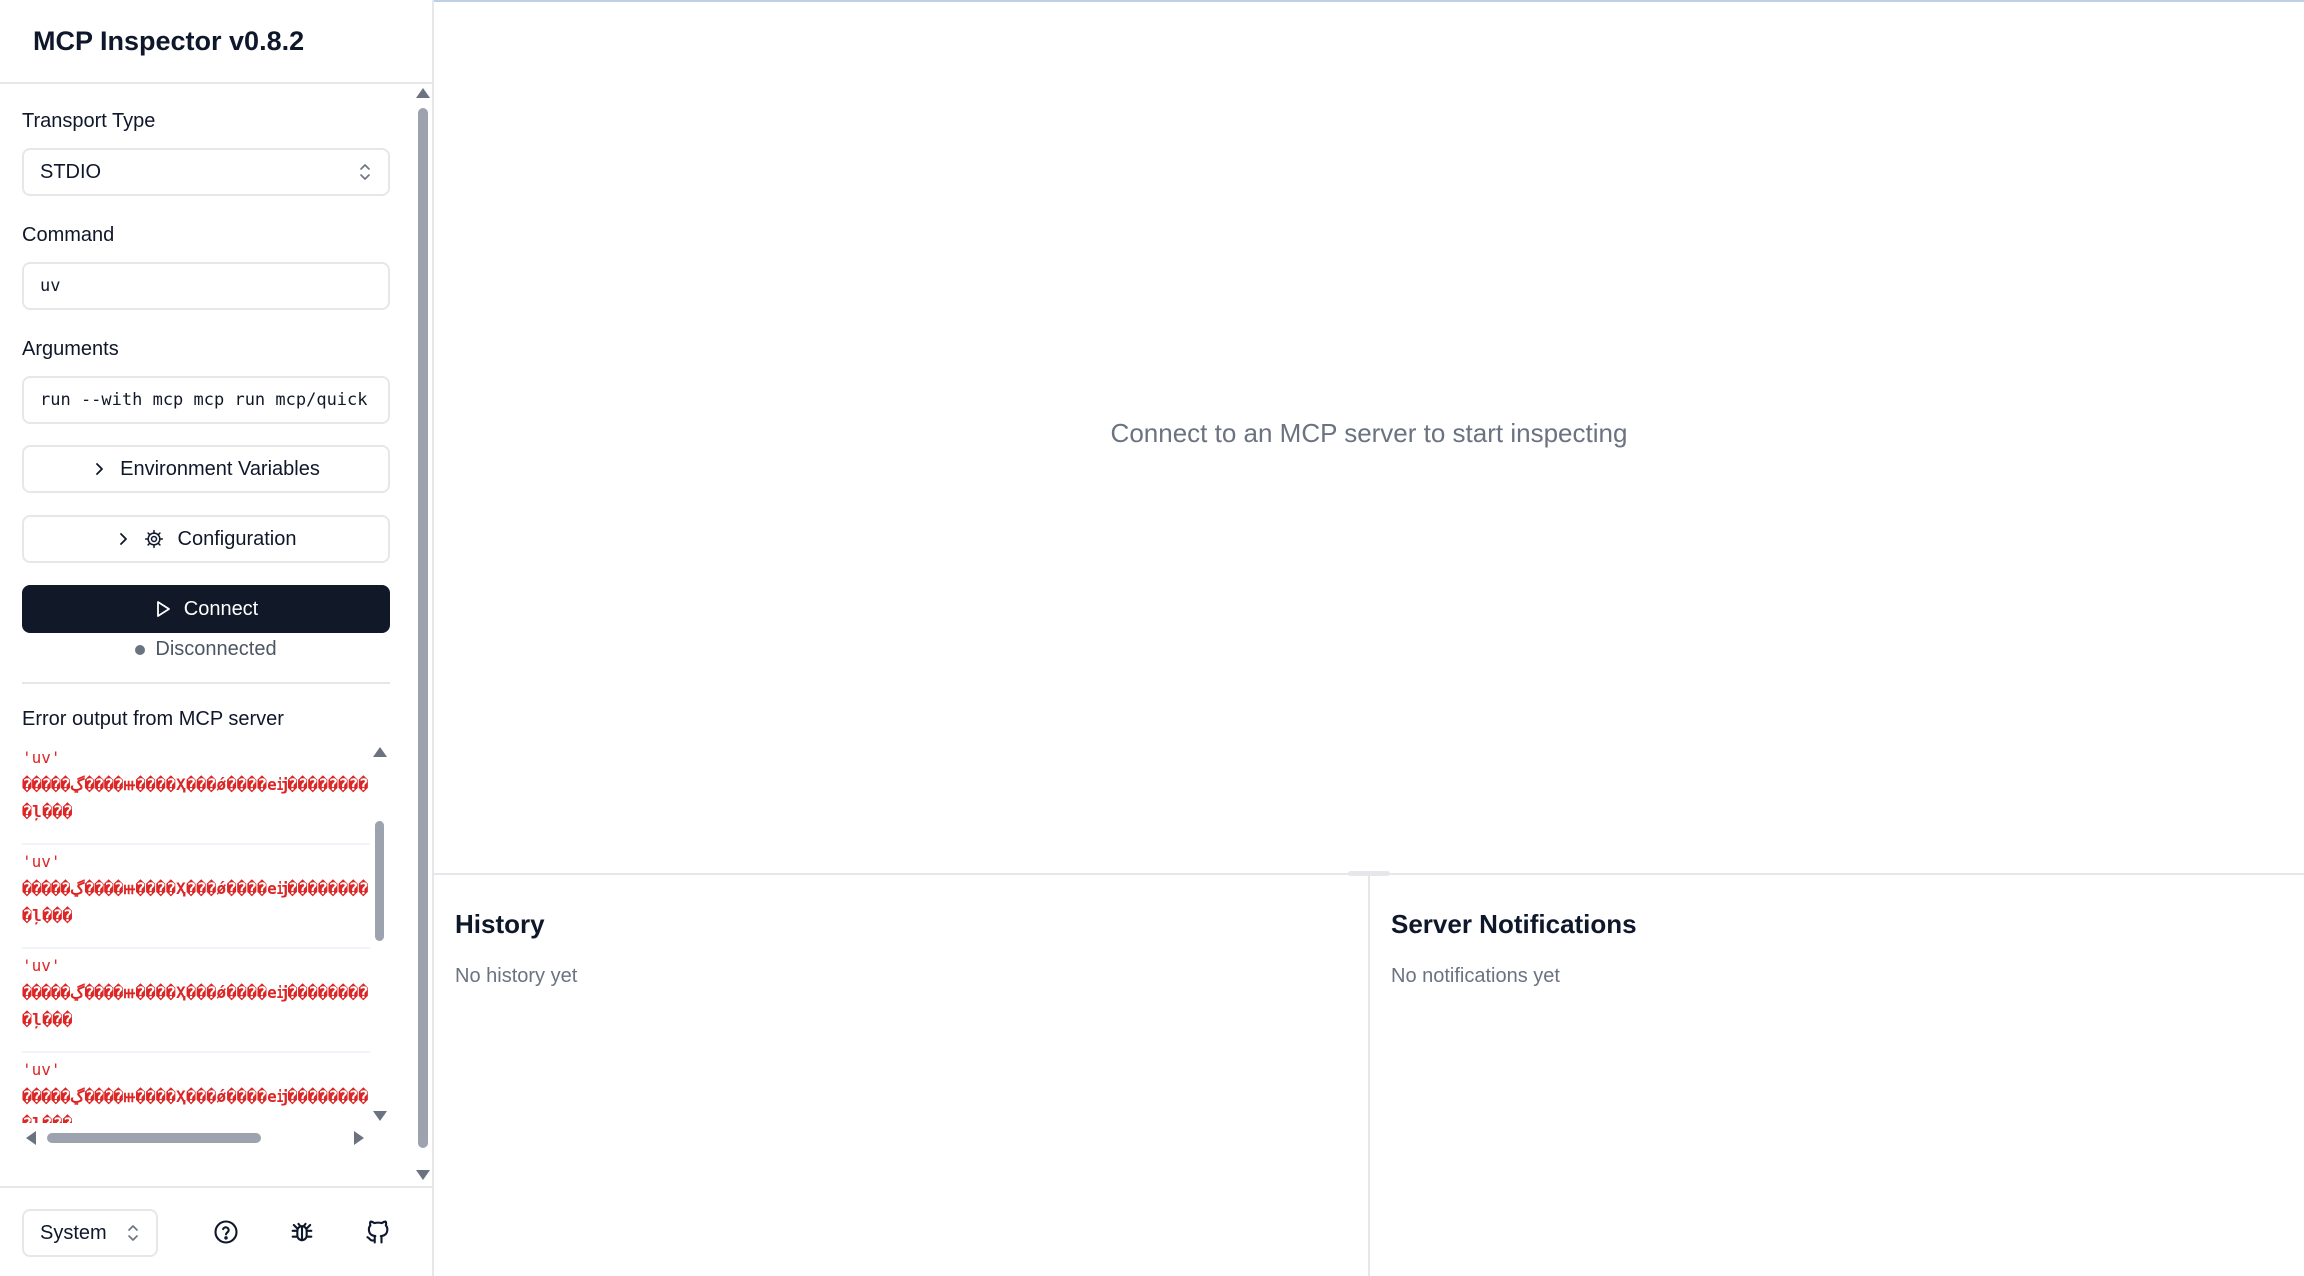 The height and width of the screenshot is (1276, 2304). Describe the element at coordinates (380, 752) in the screenshot. I see `scroll-up-arrow` at that location.